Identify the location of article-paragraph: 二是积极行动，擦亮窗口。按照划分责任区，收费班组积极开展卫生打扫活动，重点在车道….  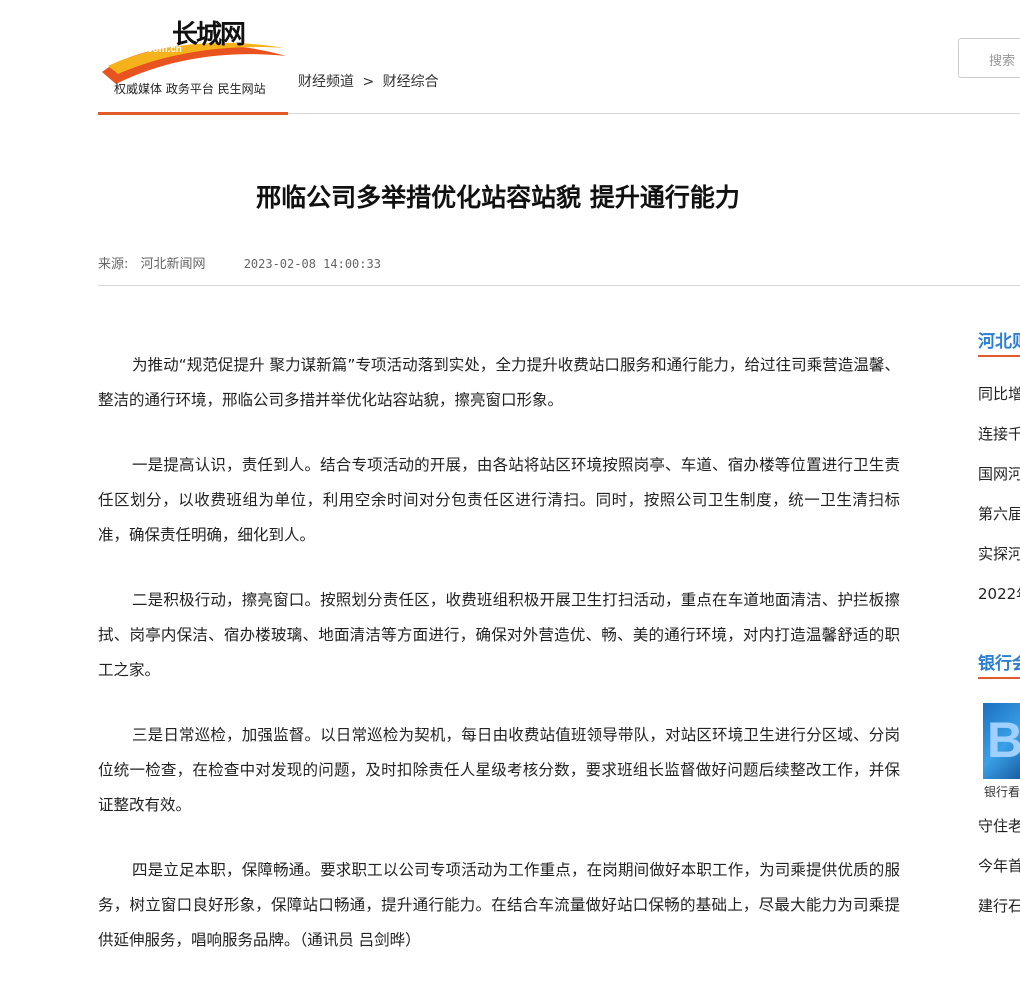
(499, 635).